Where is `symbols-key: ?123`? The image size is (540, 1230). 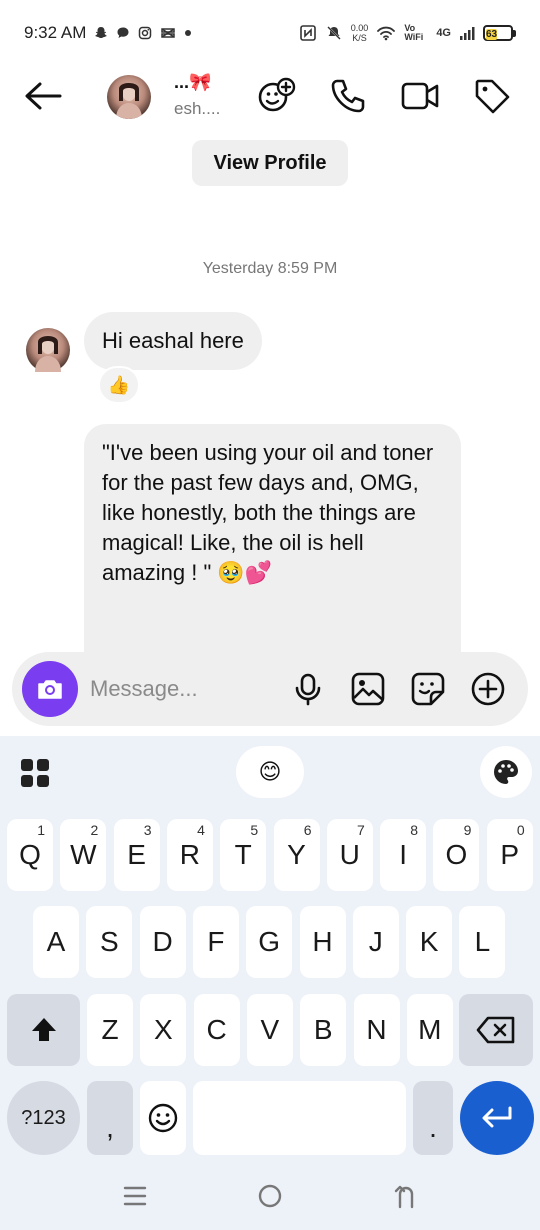 symbols-key: ?123 is located at coordinates (43, 1118).